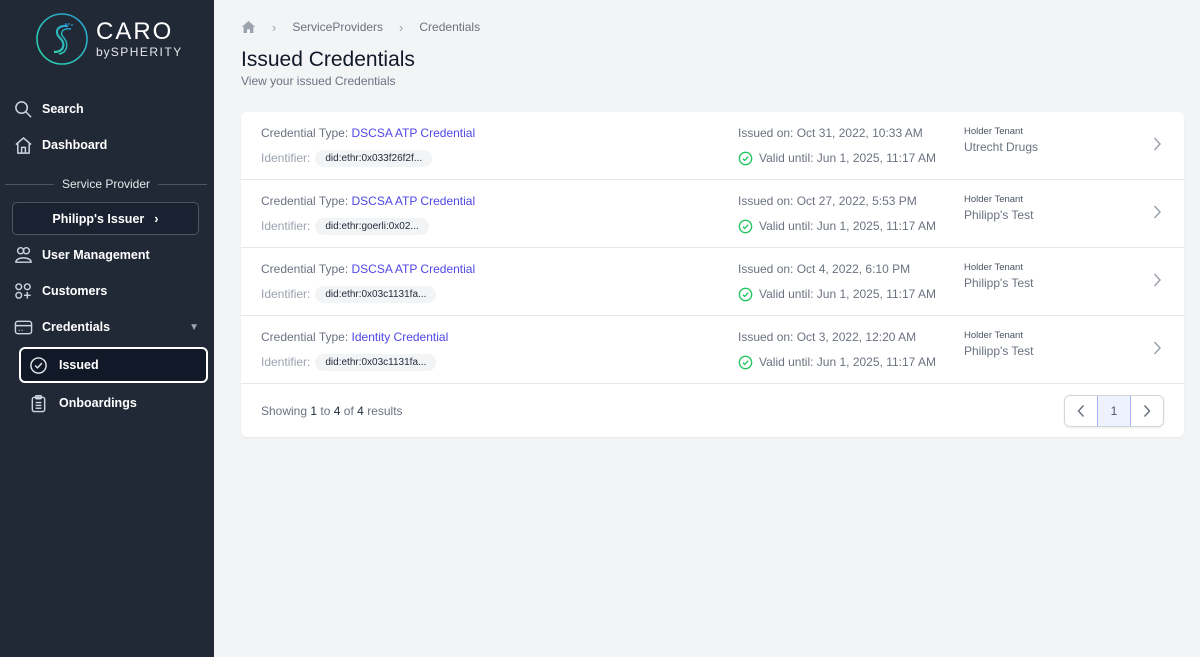  Describe the element at coordinates (113, 365) in the screenshot. I see `nav-issued: Issued` at that location.